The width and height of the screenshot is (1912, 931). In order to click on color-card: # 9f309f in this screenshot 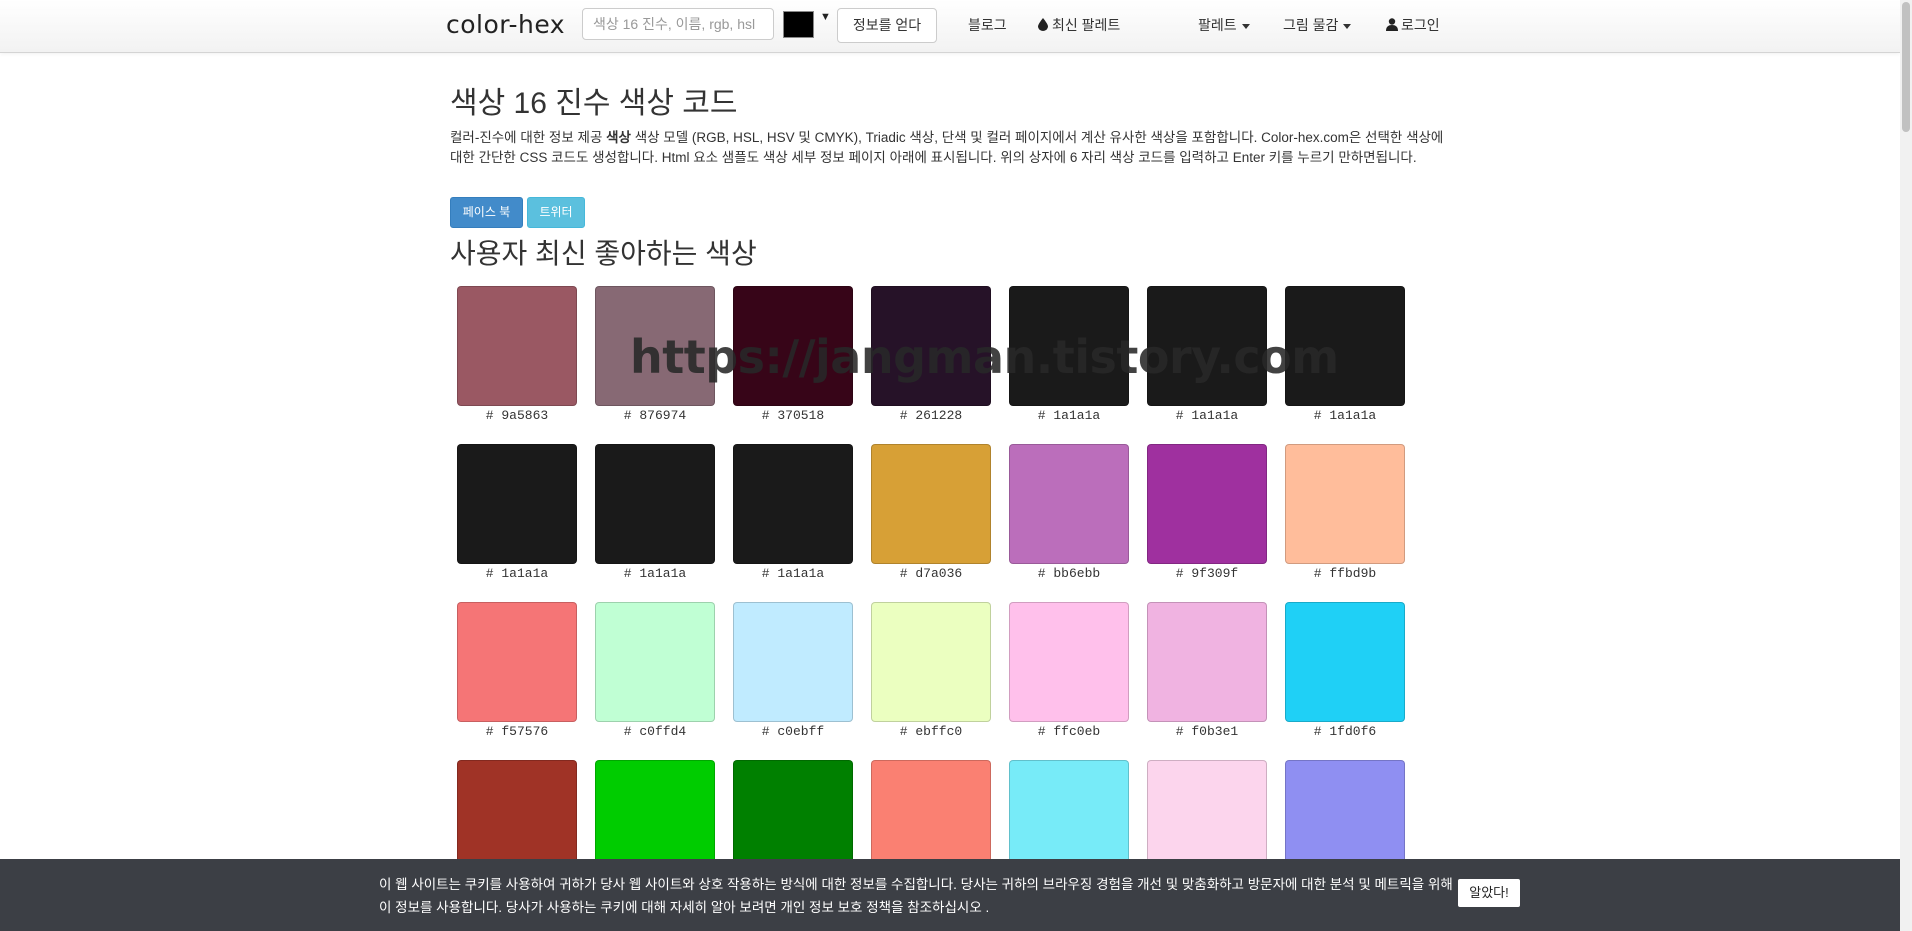, I will do `click(1207, 512)`.